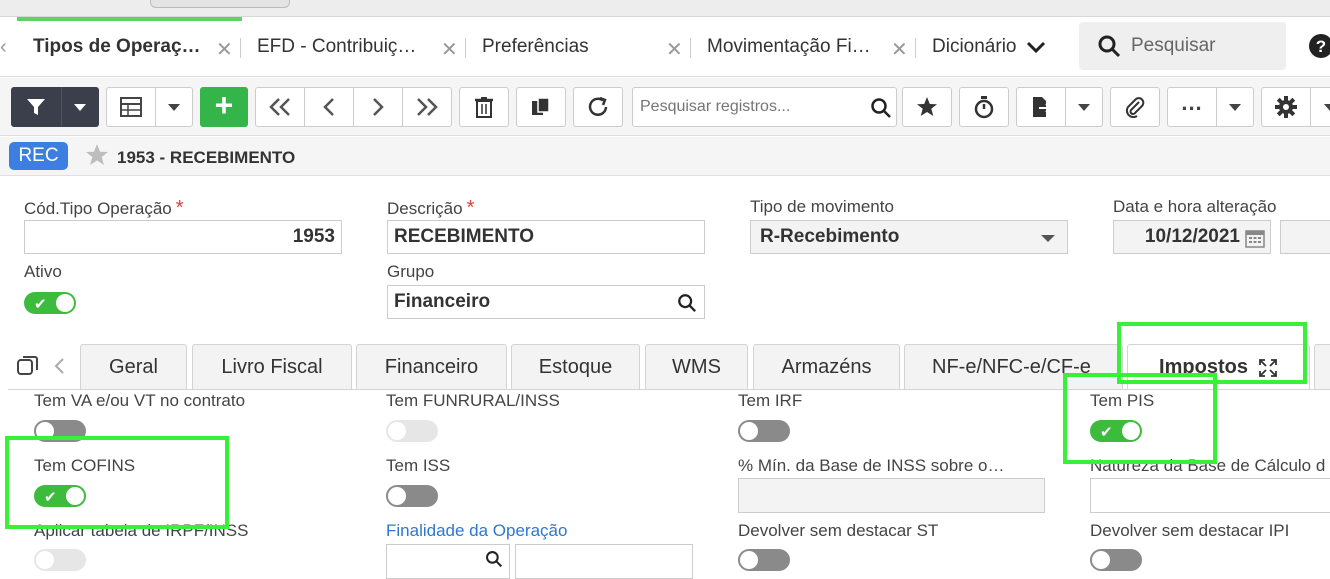 This screenshot has height=579, width=1330. I want to click on add-record-button: +, so click(224, 107).